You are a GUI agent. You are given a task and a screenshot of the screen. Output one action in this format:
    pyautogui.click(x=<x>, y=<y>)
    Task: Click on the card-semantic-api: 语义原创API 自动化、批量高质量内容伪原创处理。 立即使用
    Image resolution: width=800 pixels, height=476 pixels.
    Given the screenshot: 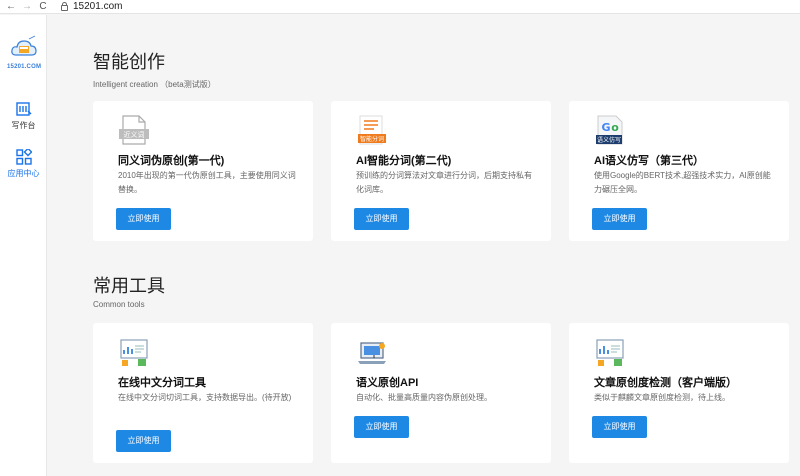 What is the action you would take?
    pyautogui.click(x=441, y=393)
    